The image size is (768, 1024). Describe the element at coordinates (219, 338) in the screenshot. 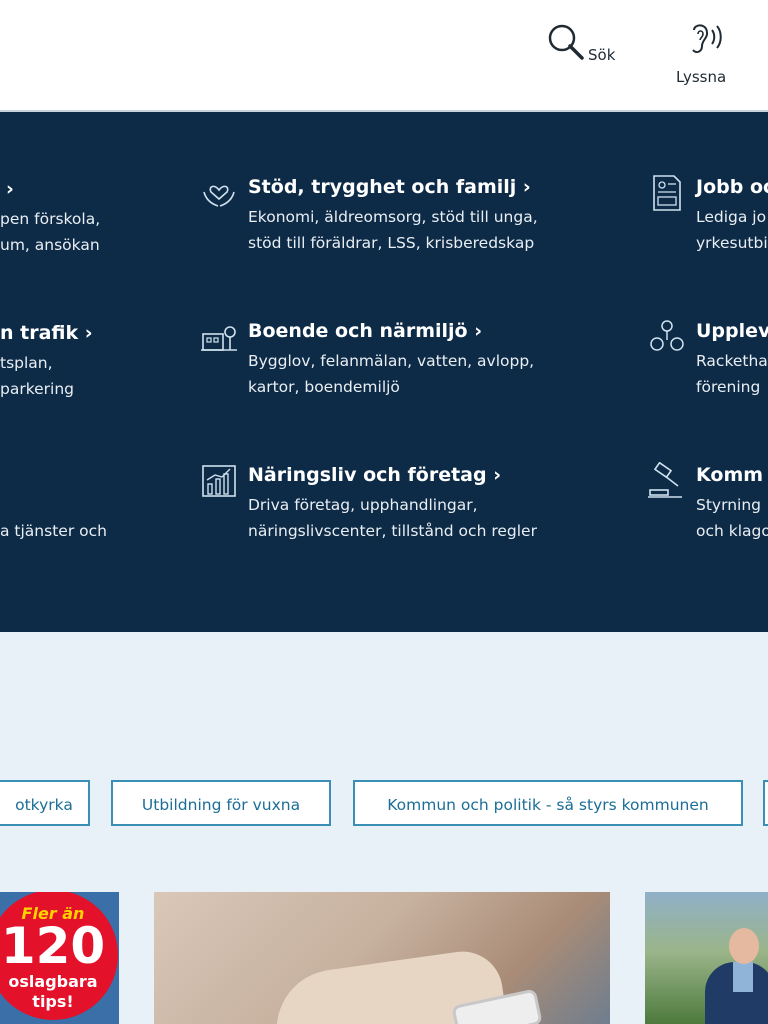

I see `house-tree-icon` at that location.